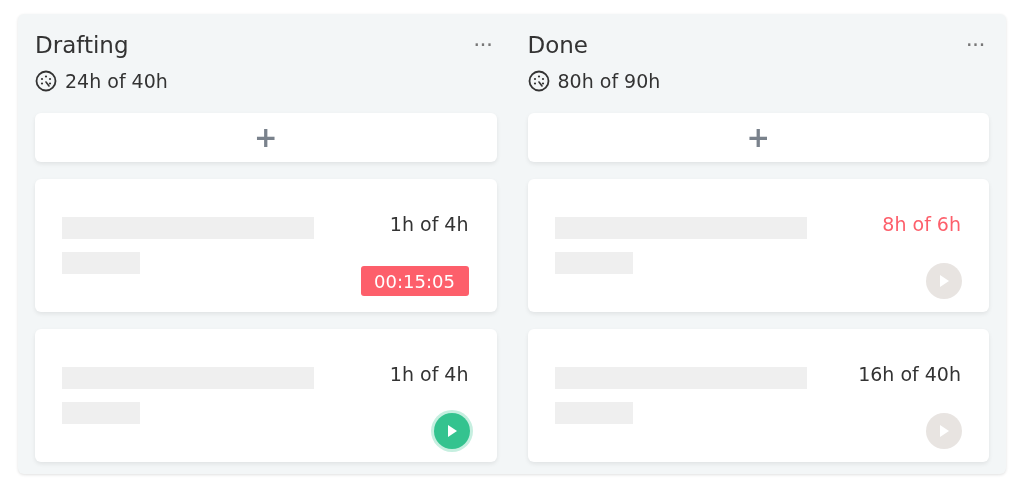  What do you see at coordinates (909, 374) in the screenshot?
I see `estimate-text: 16h of 40h` at bounding box center [909, 374].